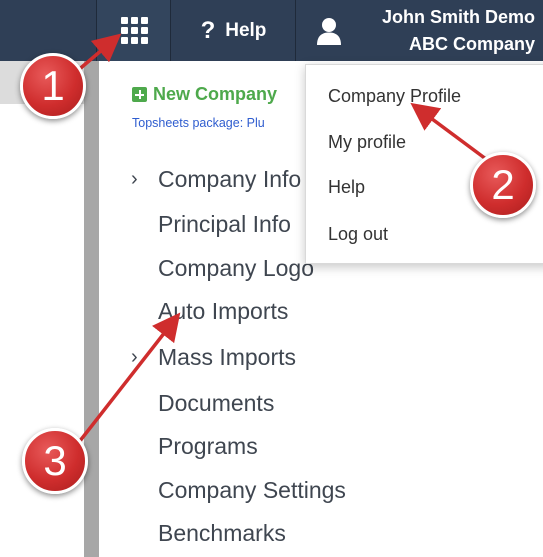  I want to click on callout-badge-2: 2, so click(503, 185).